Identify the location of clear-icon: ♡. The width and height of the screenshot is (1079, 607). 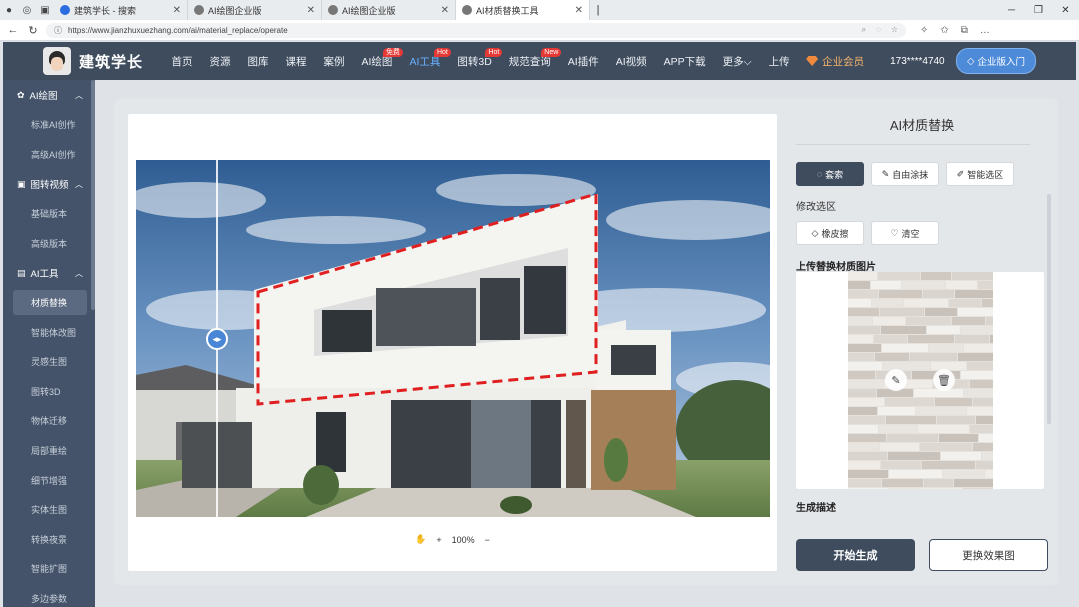
(894, 232).